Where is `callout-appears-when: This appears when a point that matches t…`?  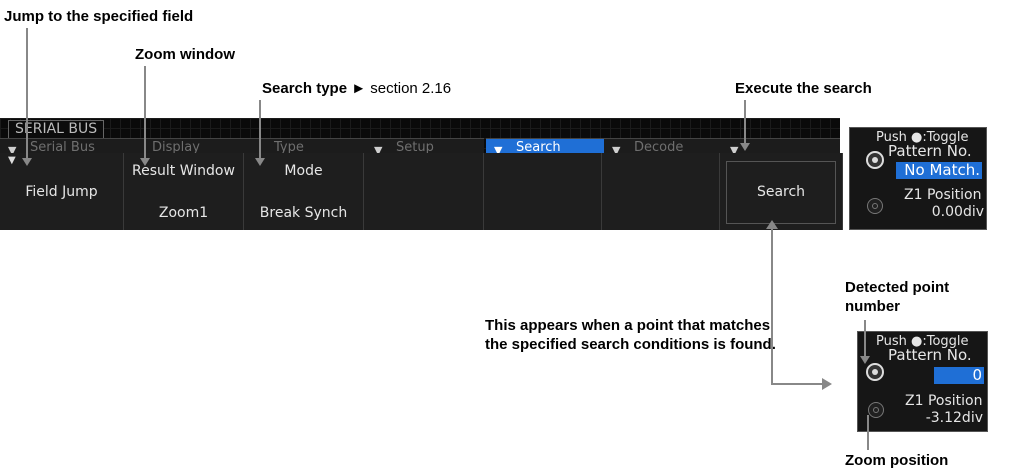
callout-appears-when: This appears when a point that matches t… is located at coordinates (630, 335).